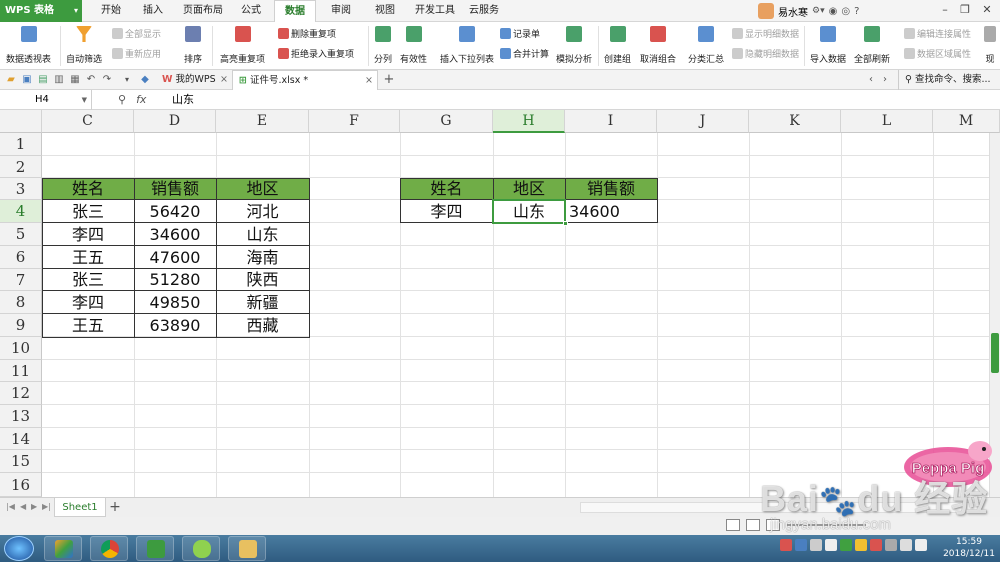 The height and width of the screenshot is (562, 1000). Describe the element at coordinates (354, 121) in the screenshot. I see `col-header-f: F` at that location.